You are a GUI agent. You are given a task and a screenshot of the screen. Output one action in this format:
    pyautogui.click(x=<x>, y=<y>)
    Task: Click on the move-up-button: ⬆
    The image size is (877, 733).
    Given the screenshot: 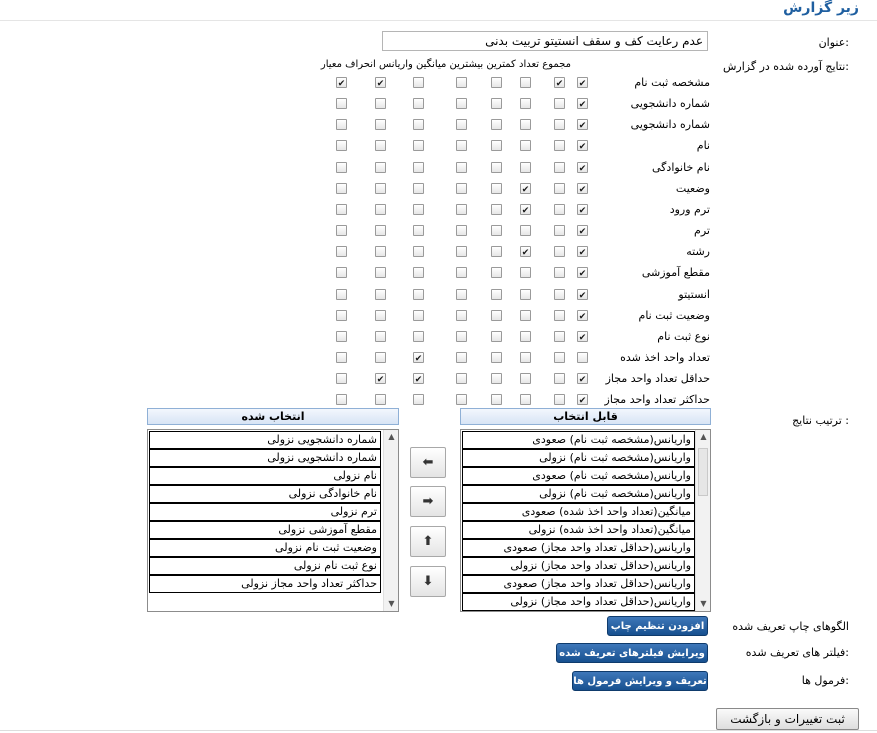 What is the action you would take?
    pyautogui.click(x=428, y=541)
    